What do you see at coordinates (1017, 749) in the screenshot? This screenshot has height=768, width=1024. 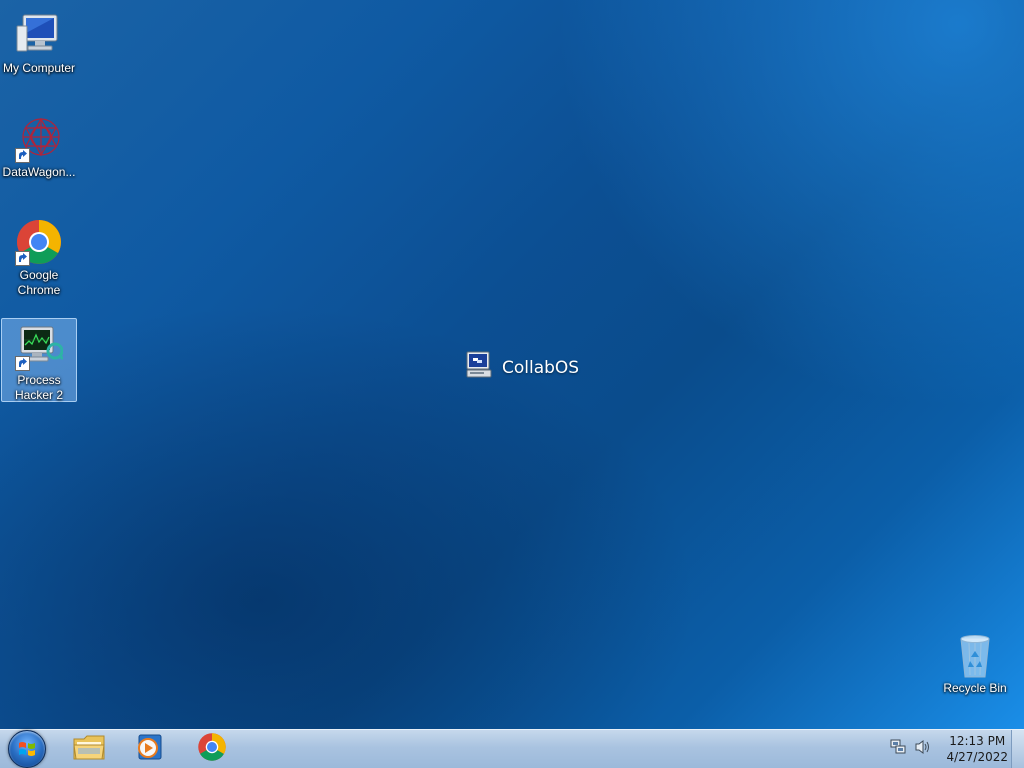 I see `show-desktop-button` at bounding box center [1017, 749].